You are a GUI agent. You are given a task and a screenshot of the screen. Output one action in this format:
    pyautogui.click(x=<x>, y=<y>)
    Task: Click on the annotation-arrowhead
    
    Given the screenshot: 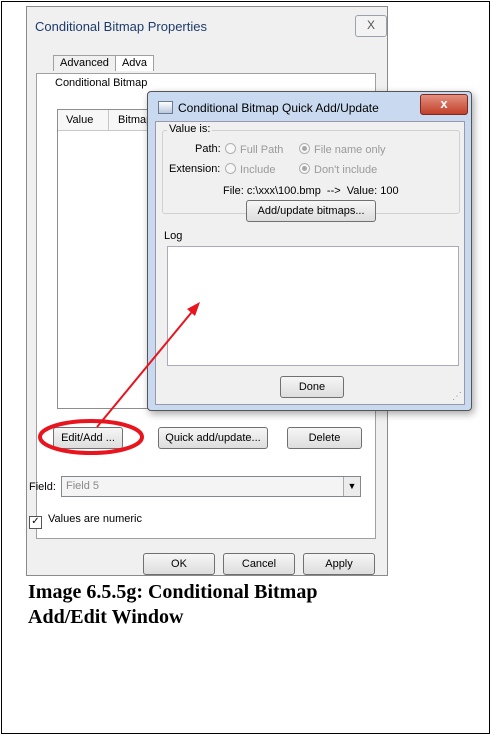 What is the action you would take?
    pyautogui.click(x=193, y=309)
    